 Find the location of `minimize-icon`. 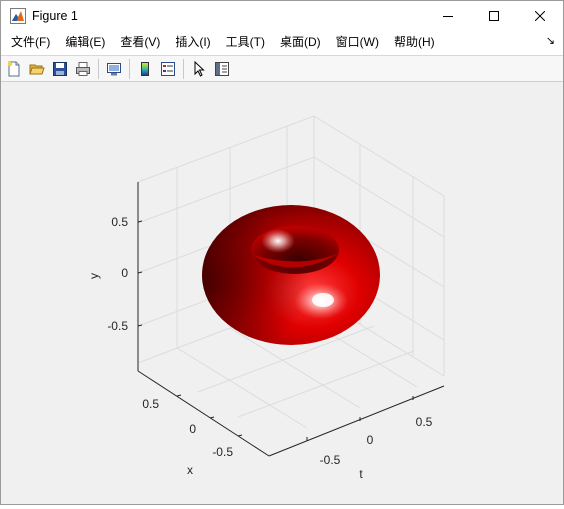

minimize-icon is located at coordinates (448, 16).